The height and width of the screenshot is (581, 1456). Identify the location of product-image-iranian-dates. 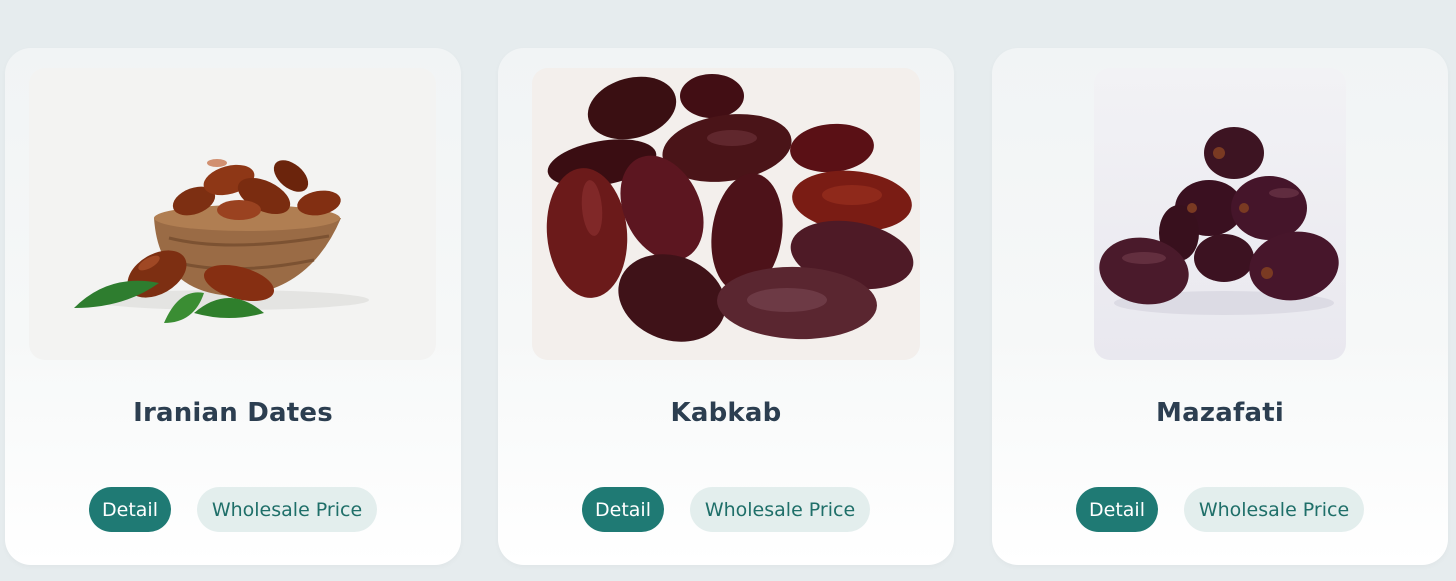
(232, 214).